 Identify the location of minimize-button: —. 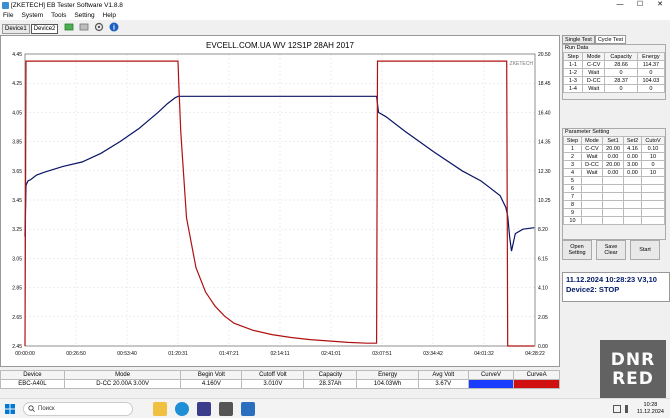
(620, 5).